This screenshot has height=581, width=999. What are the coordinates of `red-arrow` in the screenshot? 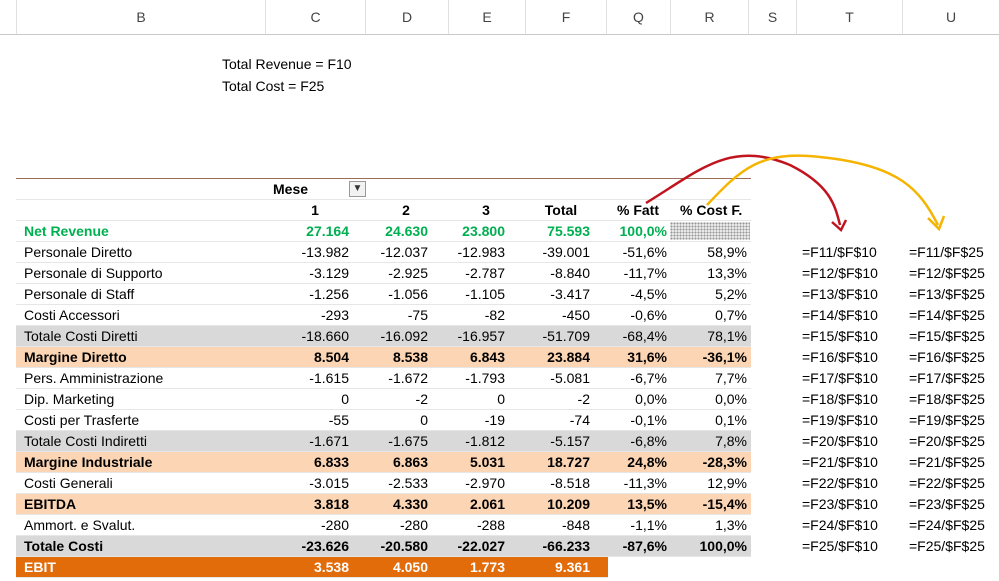 It's located at (743, 190).